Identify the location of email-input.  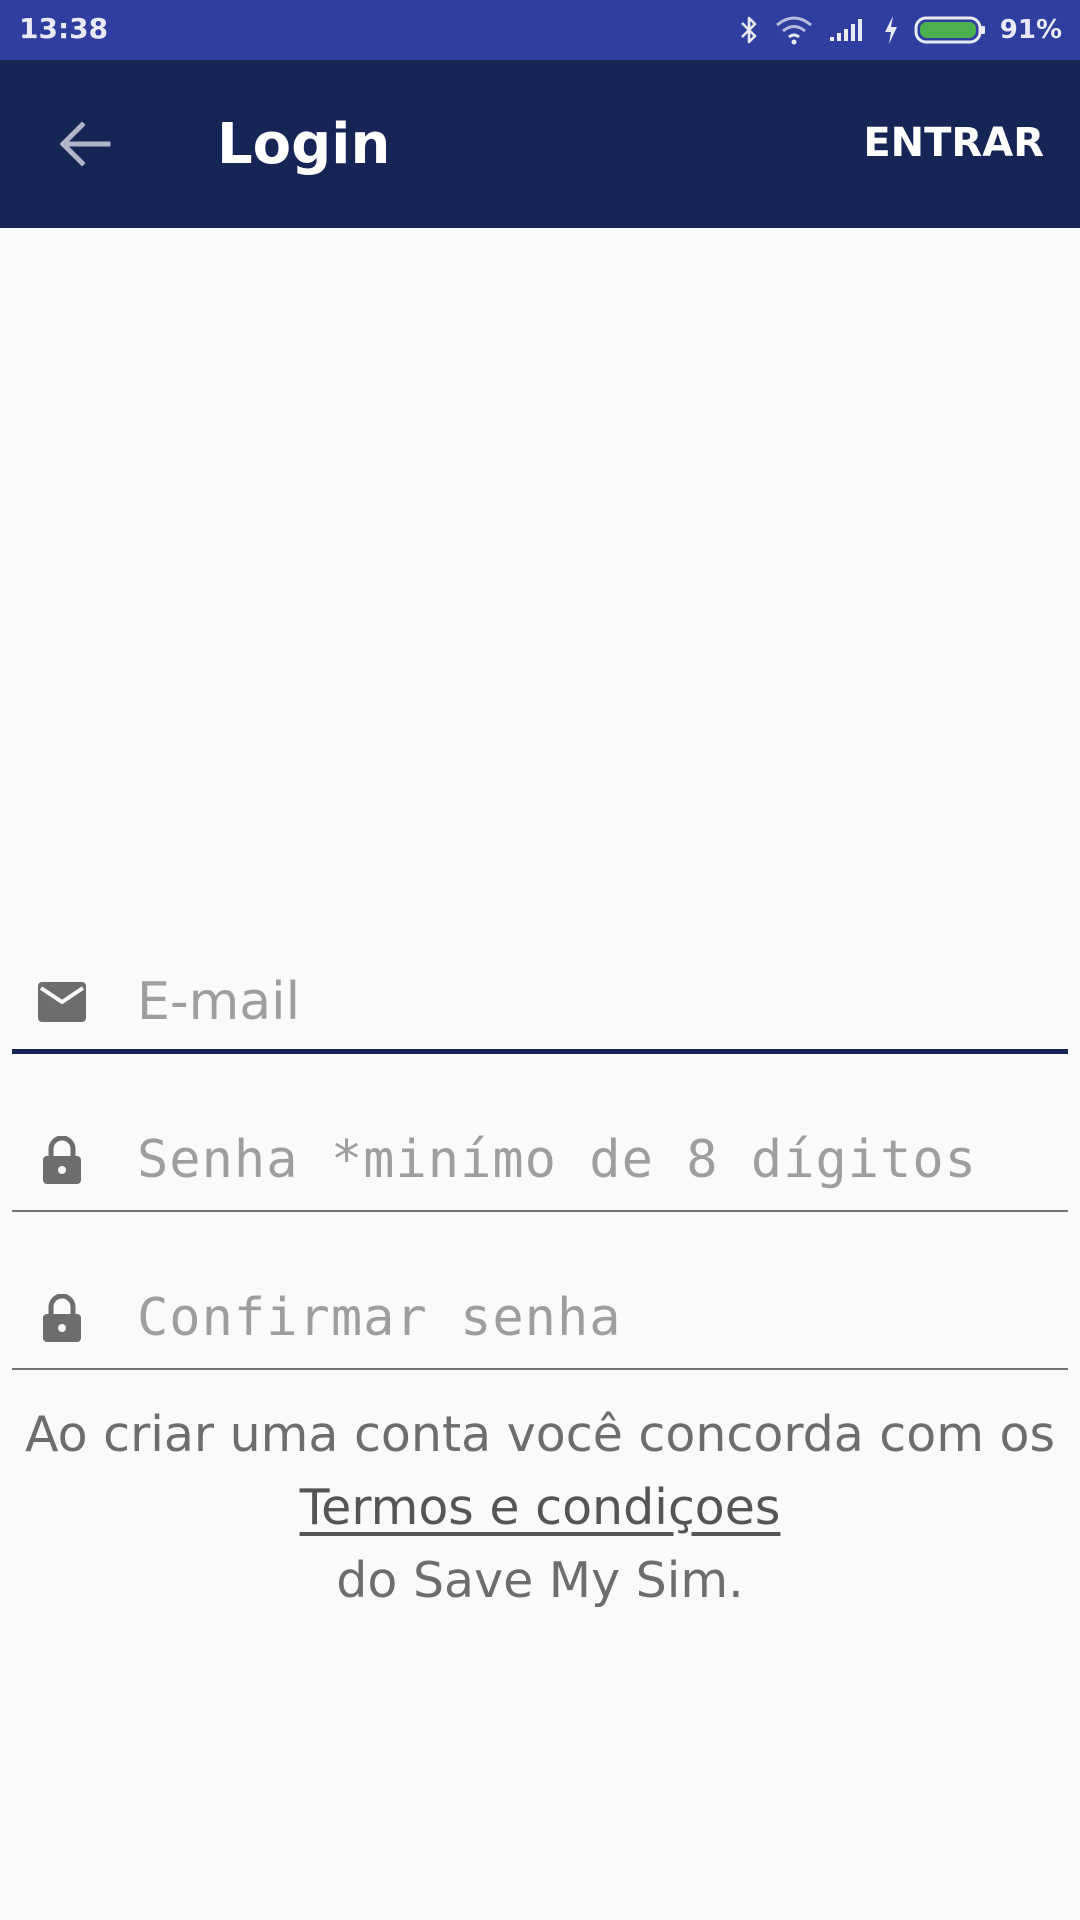
(597, 1002).